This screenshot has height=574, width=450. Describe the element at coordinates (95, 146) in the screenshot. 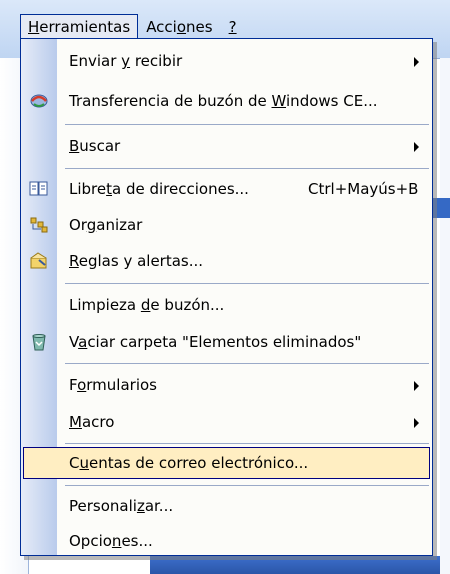

I see `menu-item-label: Buscar` at that location.